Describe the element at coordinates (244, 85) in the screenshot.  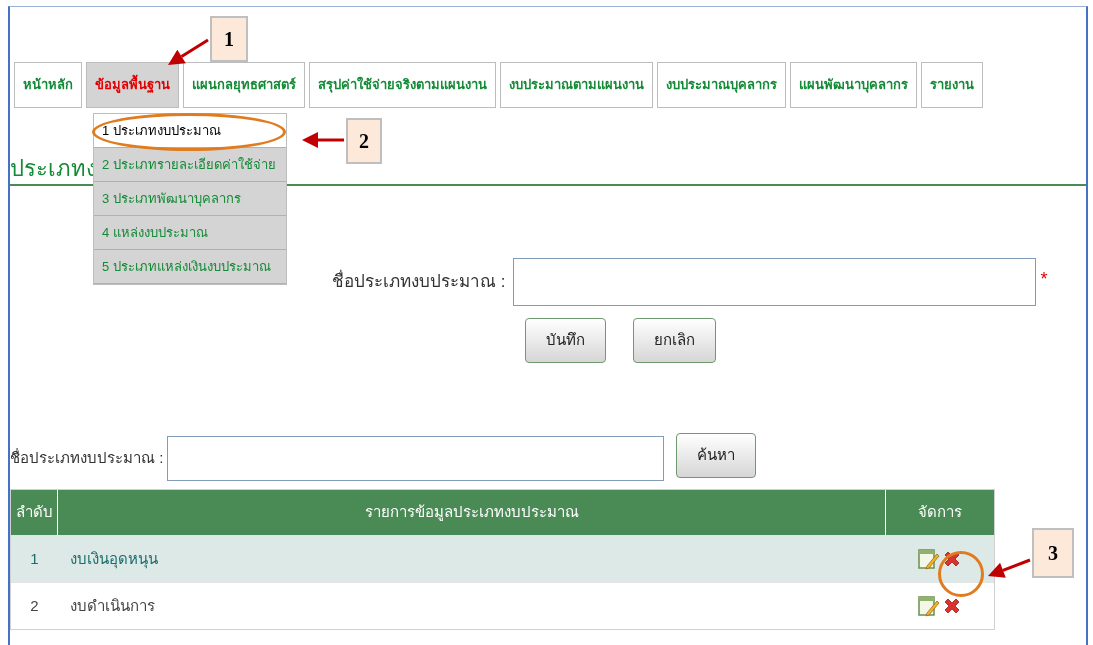
I see `nav-tab: แผนกลยุทธศาสตร์` at that location.